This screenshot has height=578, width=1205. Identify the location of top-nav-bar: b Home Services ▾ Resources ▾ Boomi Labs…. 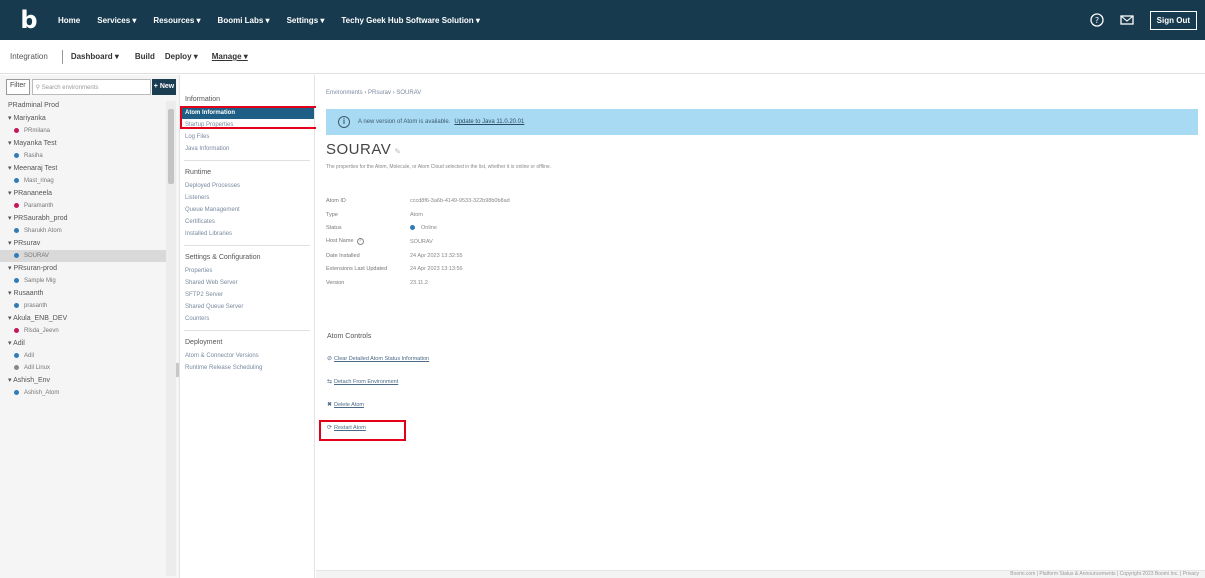
(602, 20).